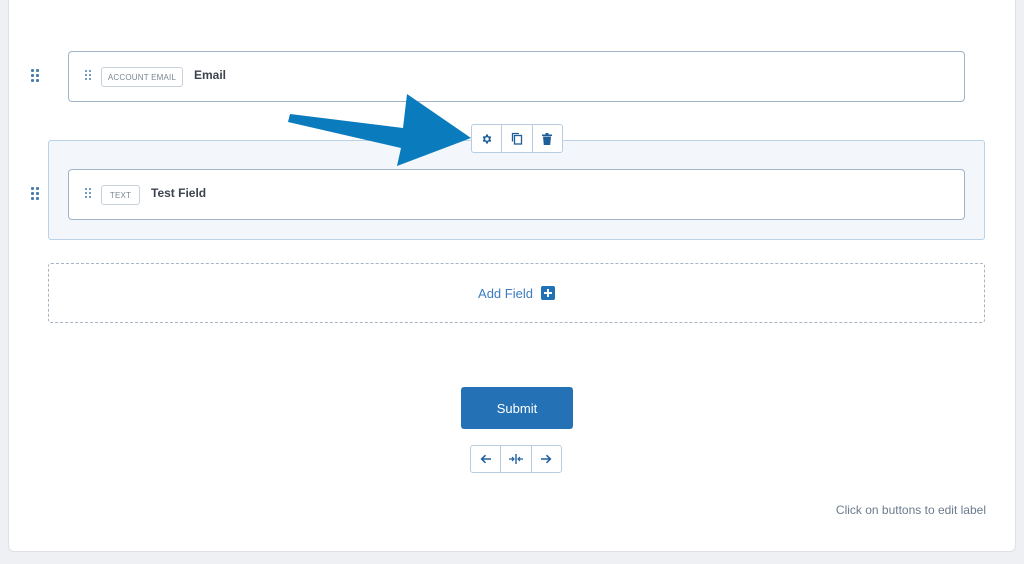 Image resolution: width=1024 pixels, height=564 pixels. What do you see at coordinates (910, 510) in the screenshot?
I see `hint-text: Click on buttons to edit label` at bounding box center [910, 510].